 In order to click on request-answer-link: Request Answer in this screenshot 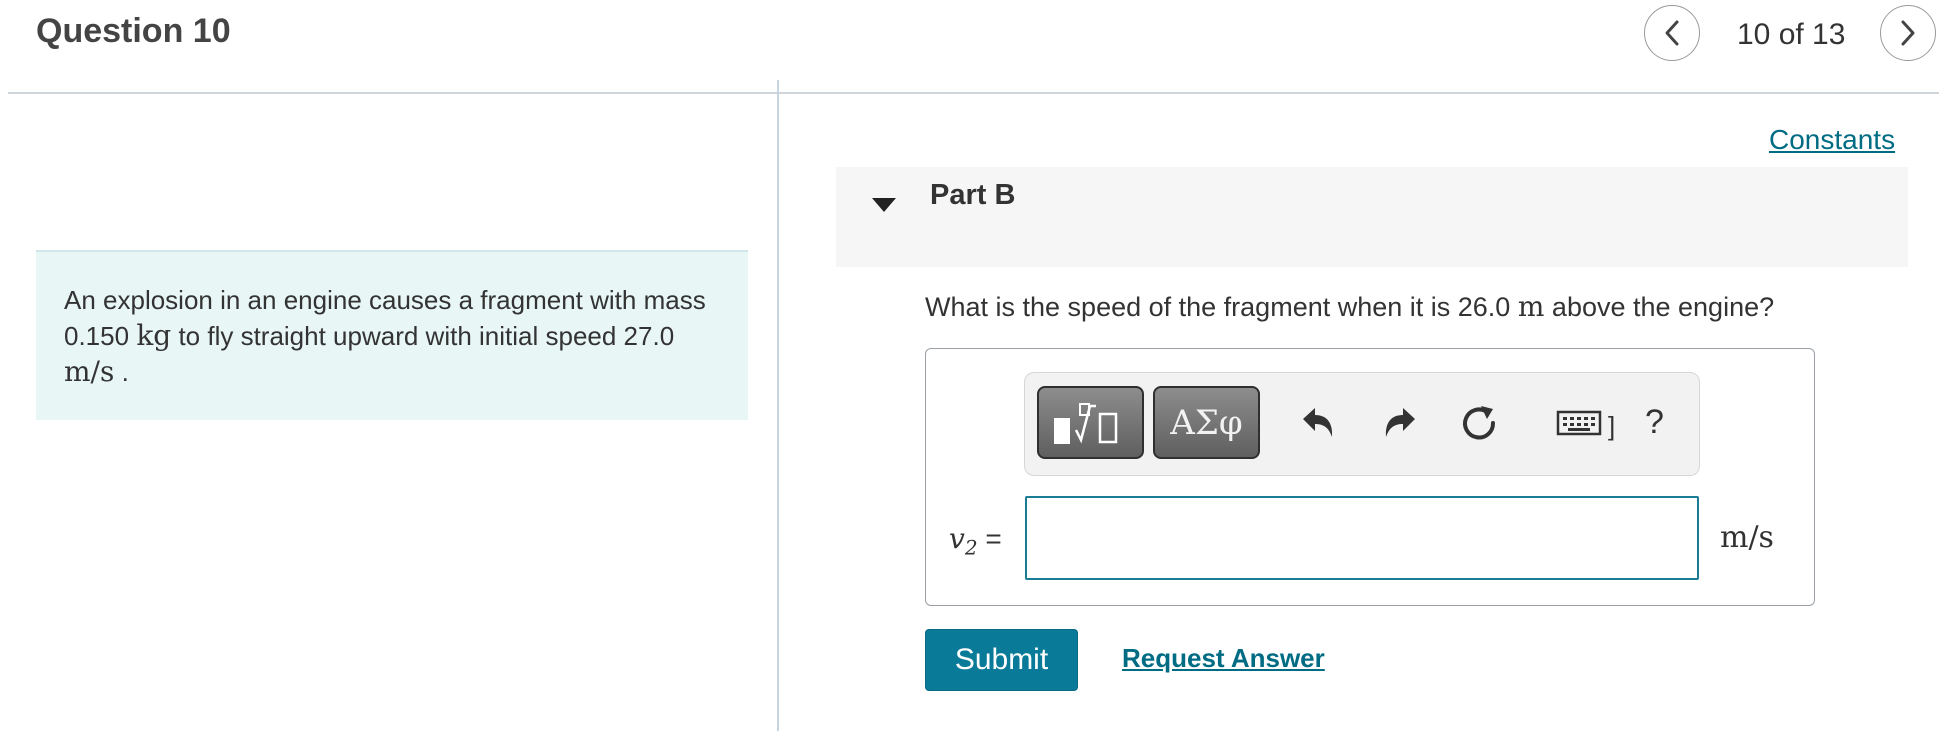, I will do `click(1223, 658)`.